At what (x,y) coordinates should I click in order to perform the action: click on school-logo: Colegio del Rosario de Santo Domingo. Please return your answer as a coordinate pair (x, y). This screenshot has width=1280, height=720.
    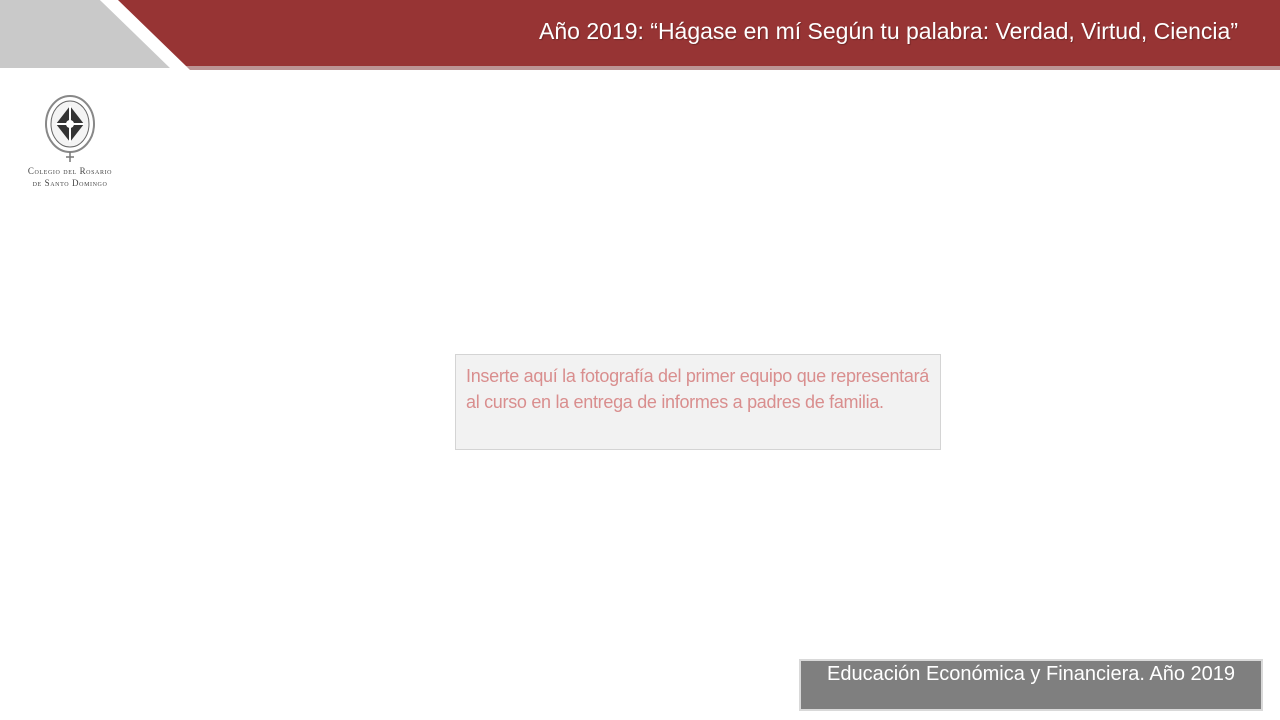
    Looking at the image, I should click on (70, 142).